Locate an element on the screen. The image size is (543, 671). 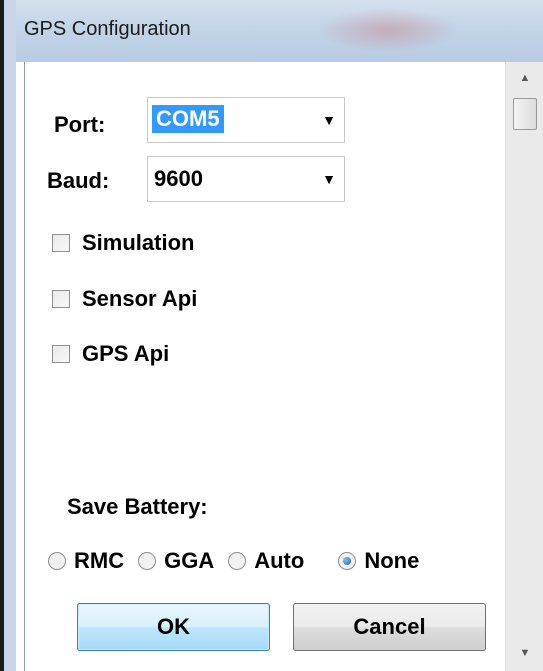
radio-auto: Auto is located at coordinates (266, 561).